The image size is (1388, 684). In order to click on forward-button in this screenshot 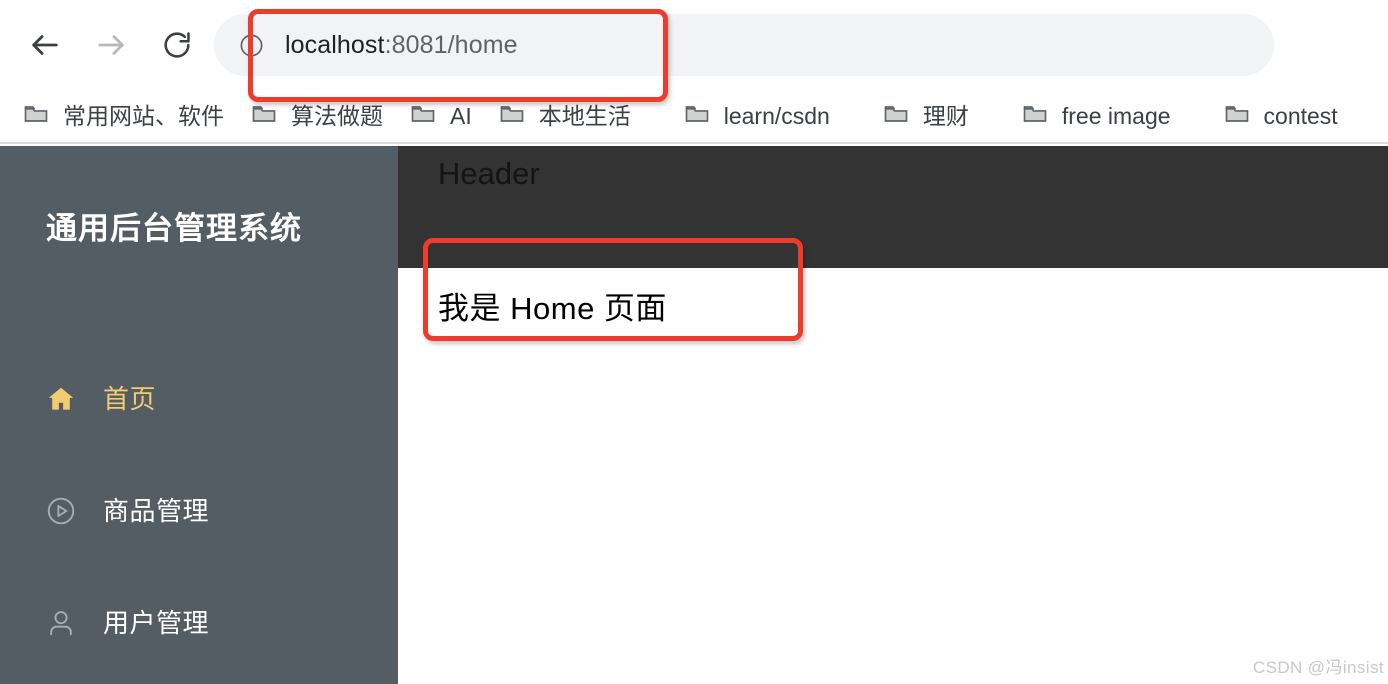, I will do `click(111, 45)`.